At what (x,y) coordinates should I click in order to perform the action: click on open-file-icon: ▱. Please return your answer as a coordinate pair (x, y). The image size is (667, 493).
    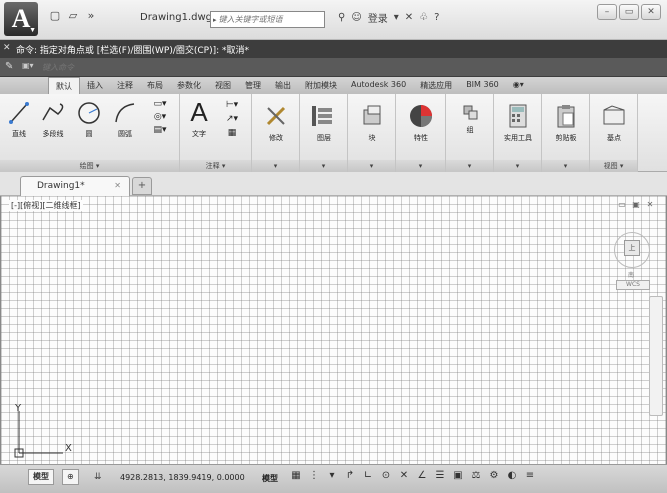
    Looking at the image, I should click on (73, 16).